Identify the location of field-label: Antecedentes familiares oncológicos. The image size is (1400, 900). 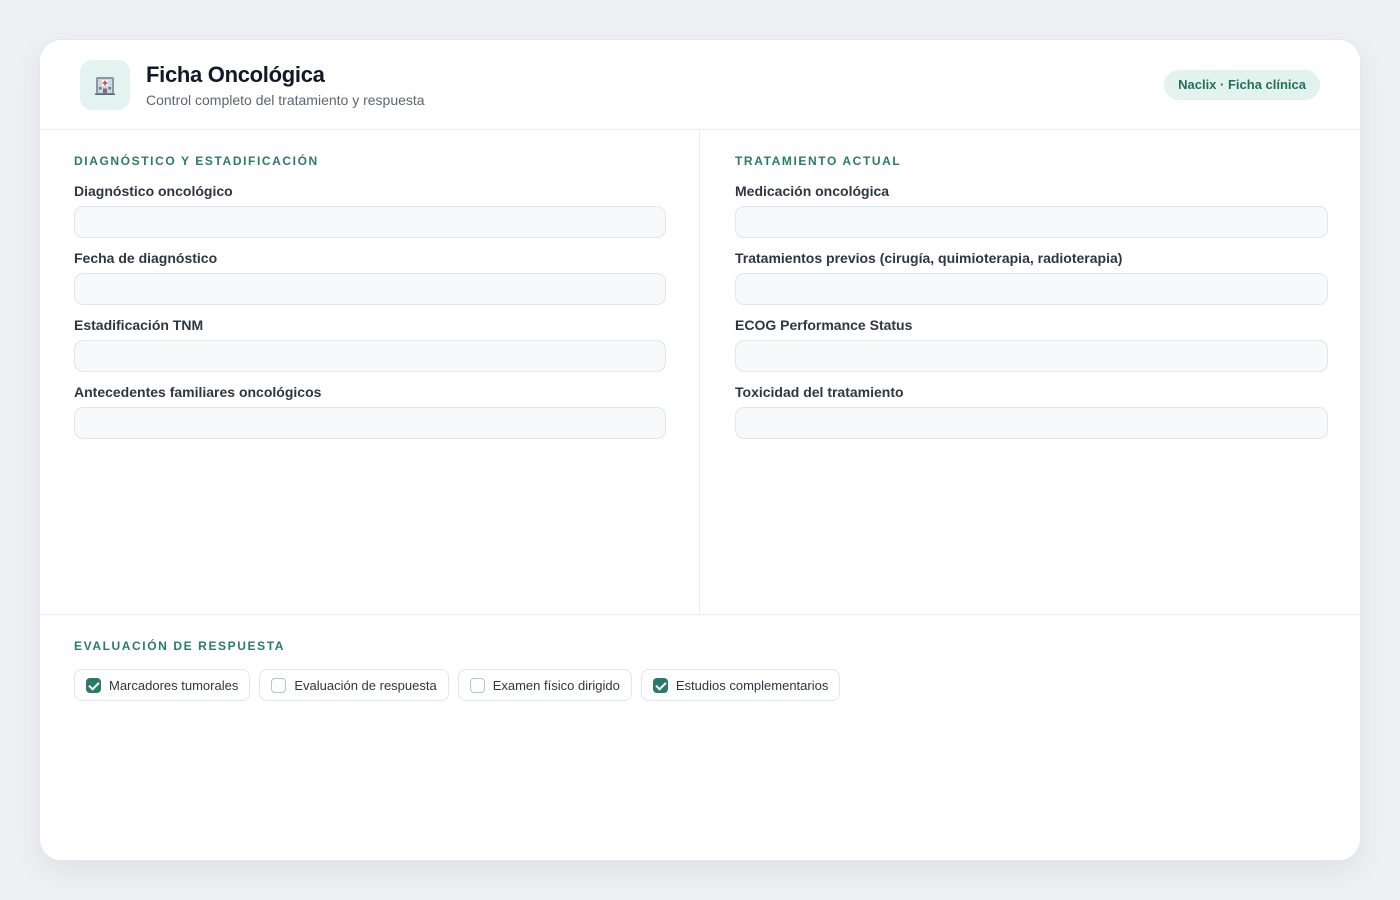
(198, 392).